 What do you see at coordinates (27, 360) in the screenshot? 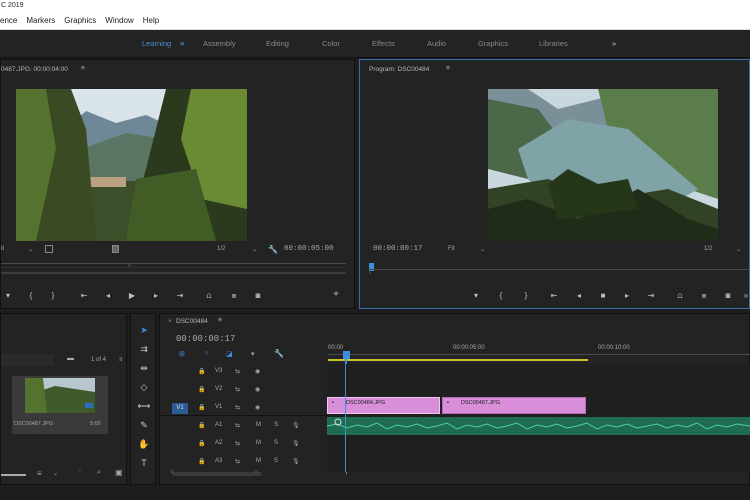
I see `project-search-input` at bounding box center [27, 360].